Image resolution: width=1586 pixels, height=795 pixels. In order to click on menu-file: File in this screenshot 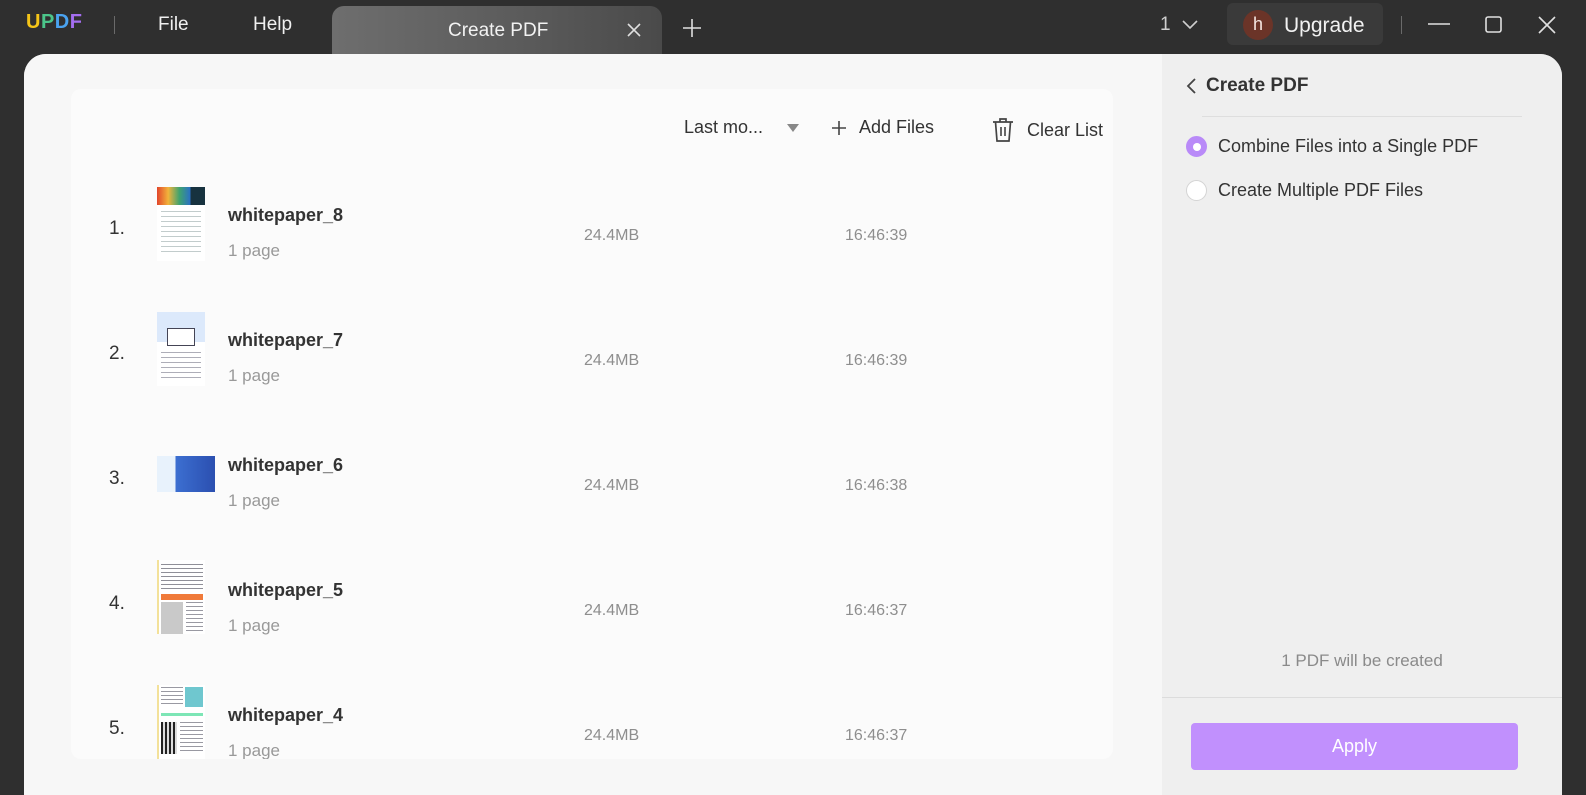, I will do `click(173, 25)`.